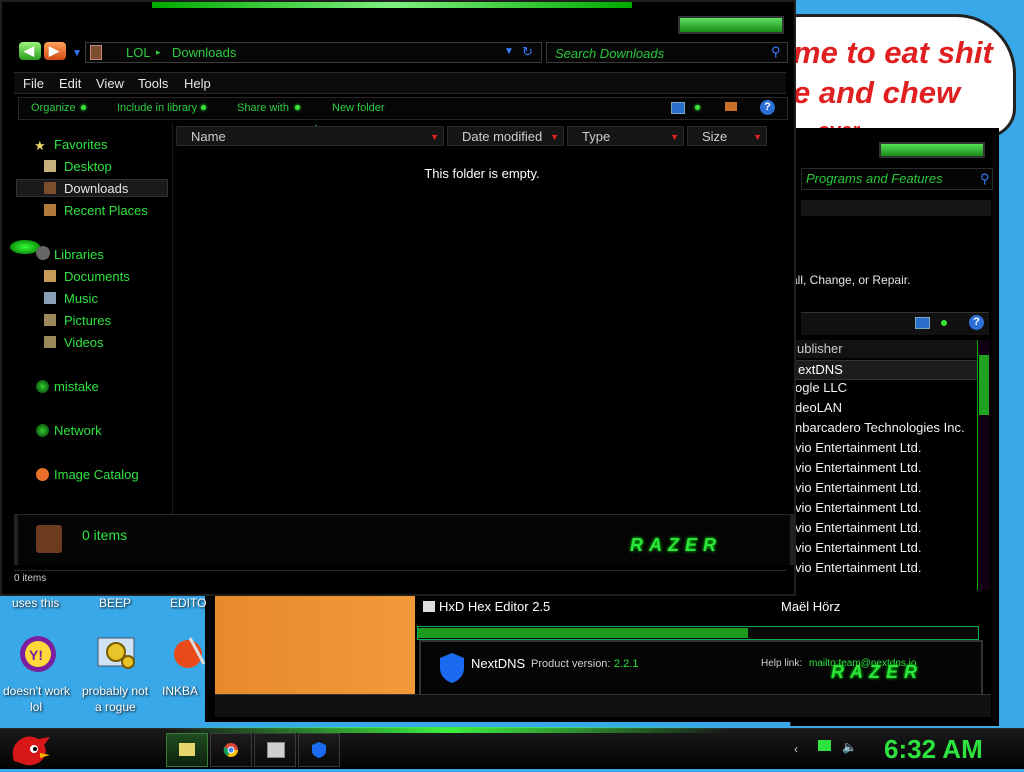 This screenshot has height=772, width=1024. What do you see at coordinates (78, 430) in the screenshot?
I see `nav-network: Network` at bounding box center [78, 430].